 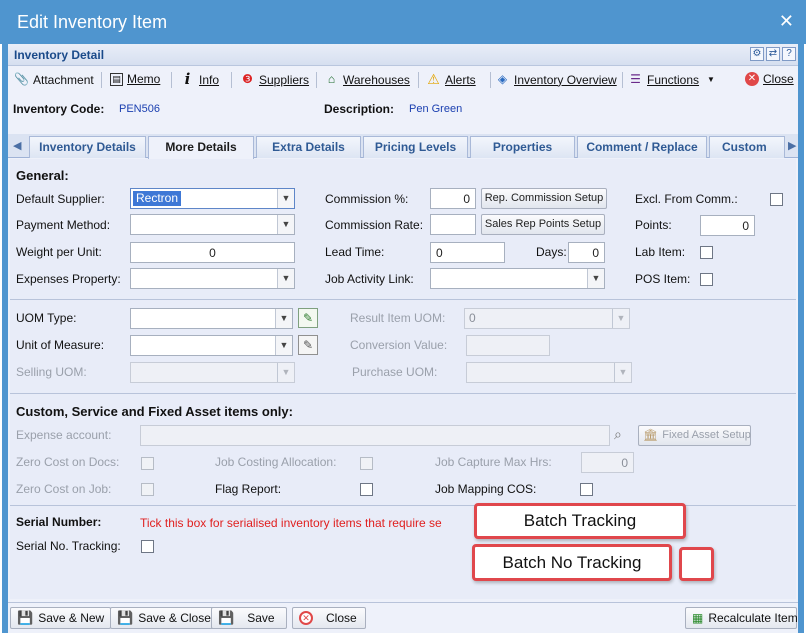 I want to click on tab-more-details: More Details, so click(x=201, y=147).